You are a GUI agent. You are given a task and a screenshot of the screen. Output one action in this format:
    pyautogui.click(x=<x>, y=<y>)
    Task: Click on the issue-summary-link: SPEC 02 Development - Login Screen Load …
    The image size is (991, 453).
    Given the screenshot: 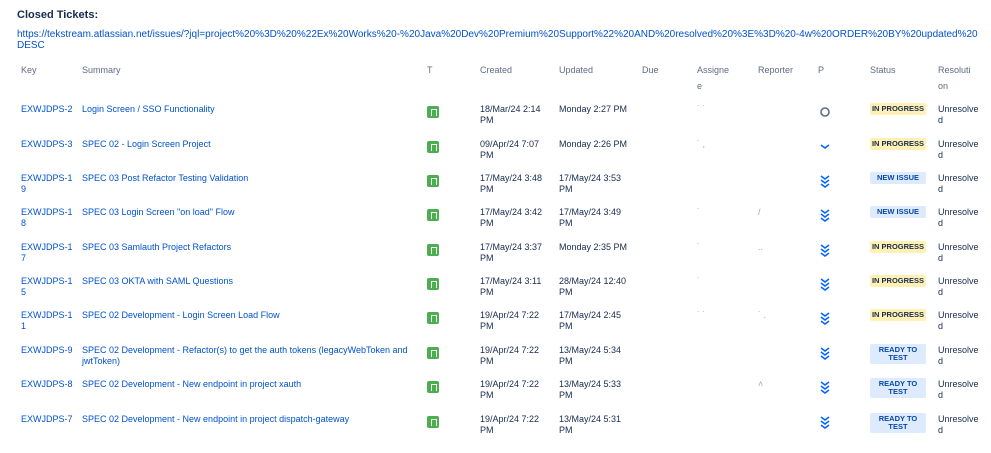 What is the action you would take?
    pyautogui.click(x=249, y=315)
    